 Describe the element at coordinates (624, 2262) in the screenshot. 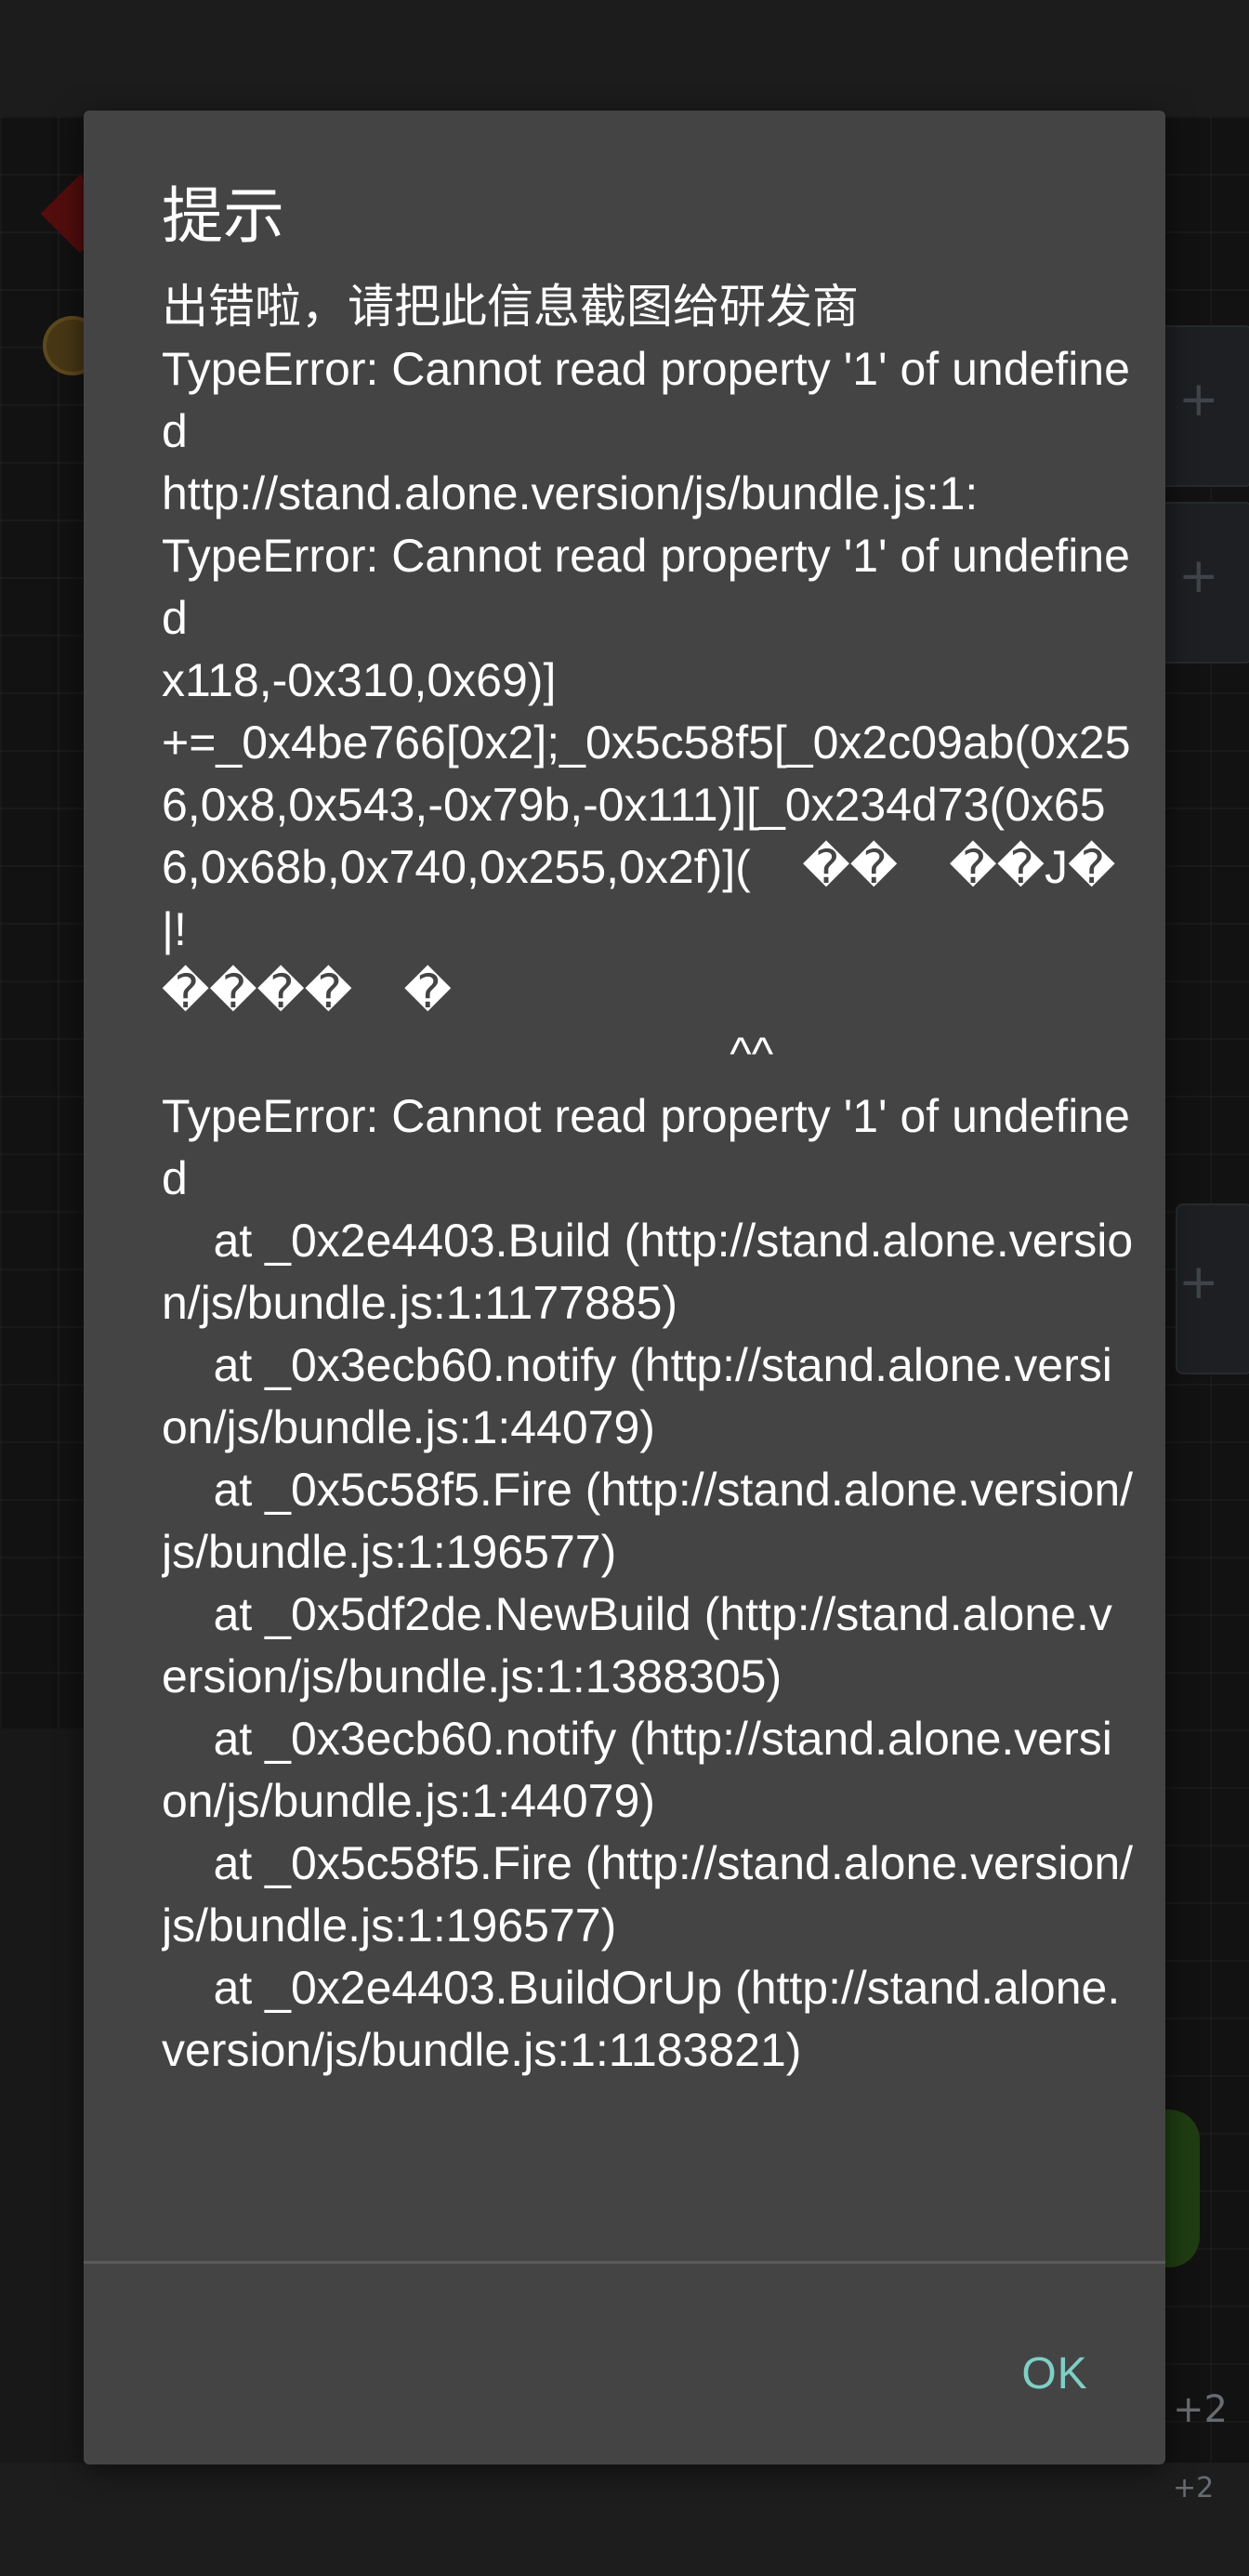

I see `dialog-divider` at that location.